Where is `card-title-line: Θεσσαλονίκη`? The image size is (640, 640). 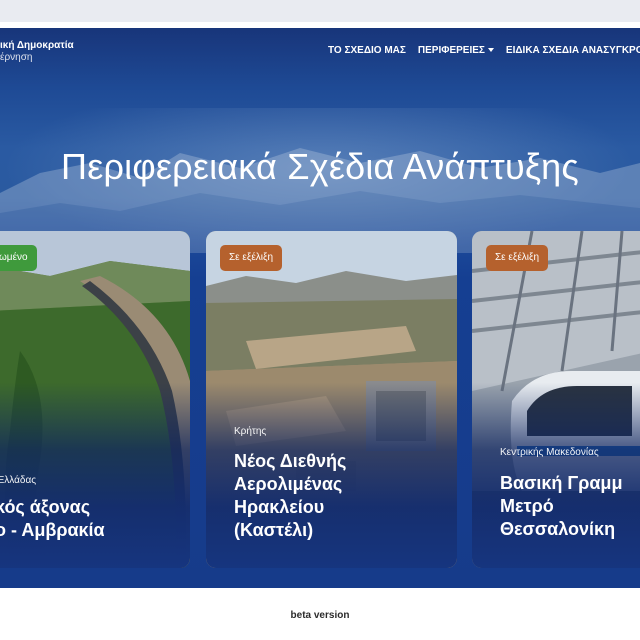
card-title-line: Θεσσαλονίκη is located at coordinates (558, 529).